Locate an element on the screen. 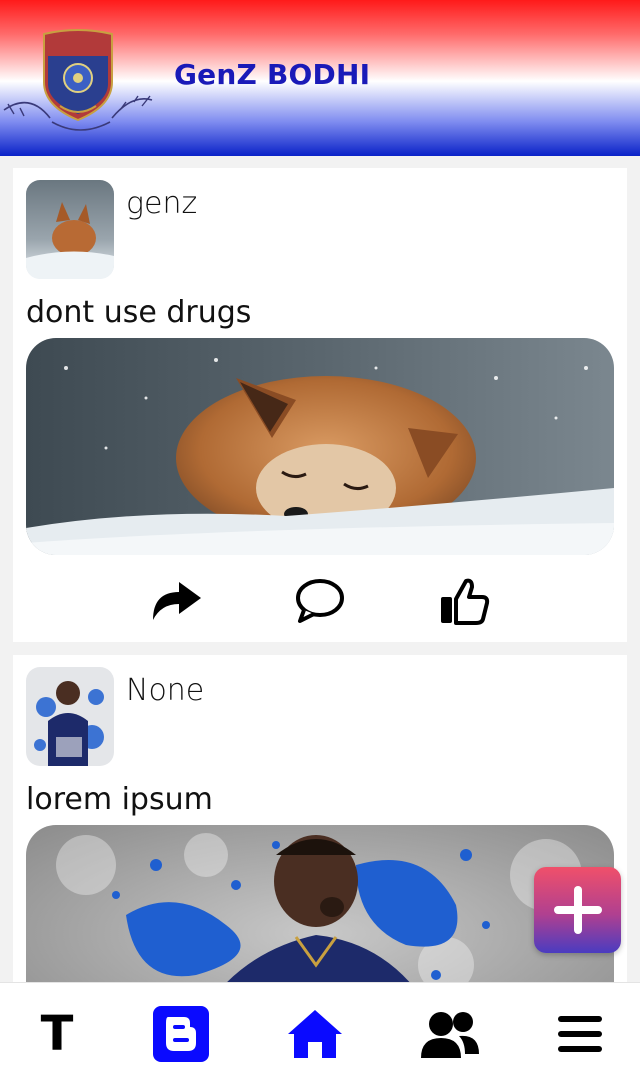 The image size is (640, 1084). blogger-icon is located at coordinates (181, 1034).